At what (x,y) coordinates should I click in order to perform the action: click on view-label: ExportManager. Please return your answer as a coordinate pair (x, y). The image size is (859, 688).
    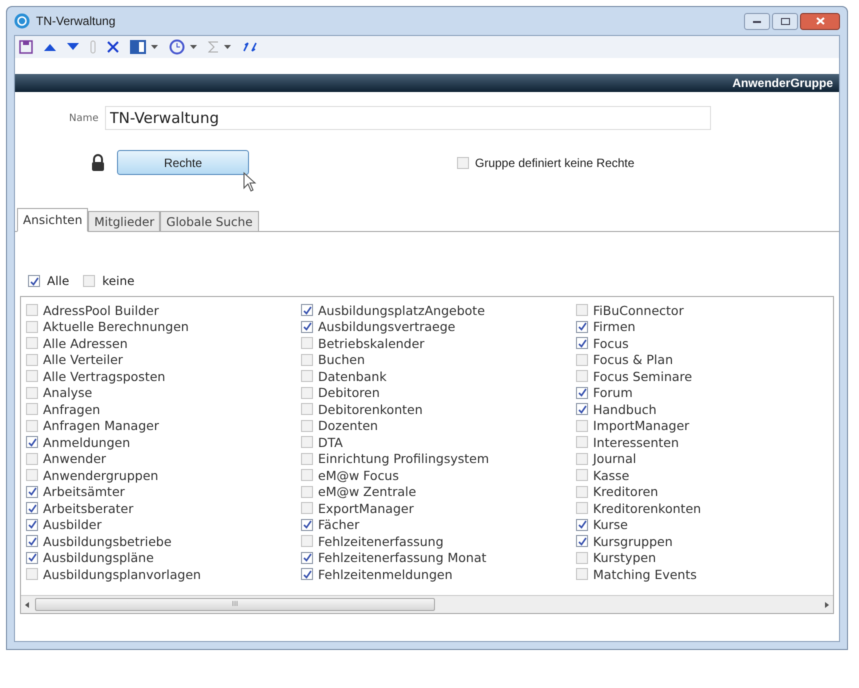
    Looking at the image, I should click on (366, 508).